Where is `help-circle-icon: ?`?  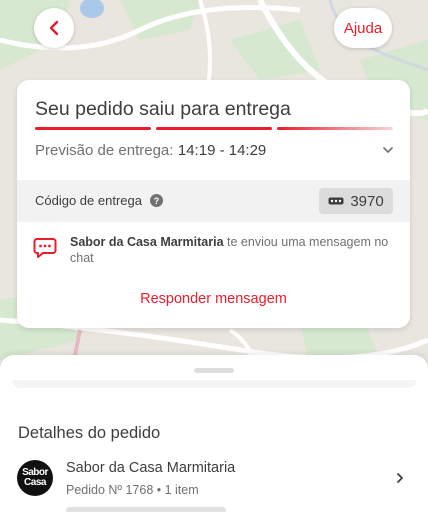
help-circle-icon: ? is located at coordinates (156, 200).